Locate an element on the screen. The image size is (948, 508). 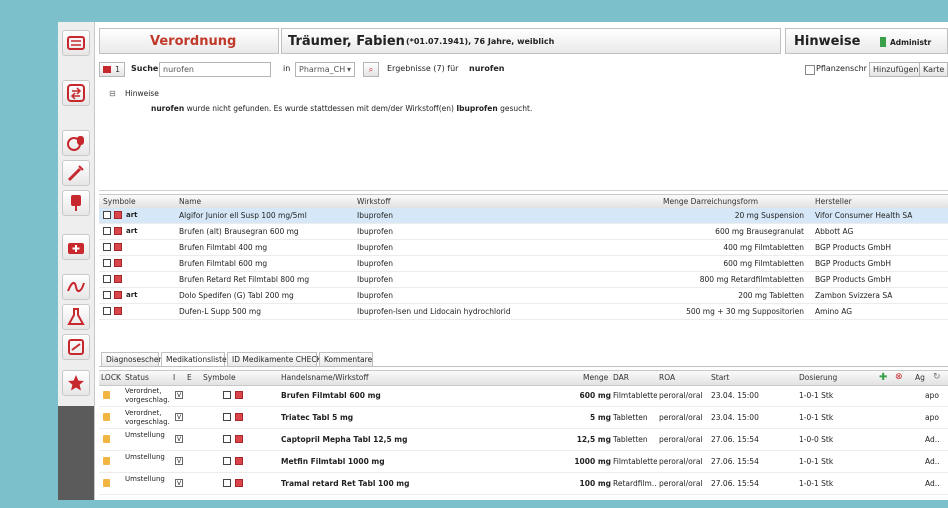
search-label: Suche is located at coordinates (145, 68).